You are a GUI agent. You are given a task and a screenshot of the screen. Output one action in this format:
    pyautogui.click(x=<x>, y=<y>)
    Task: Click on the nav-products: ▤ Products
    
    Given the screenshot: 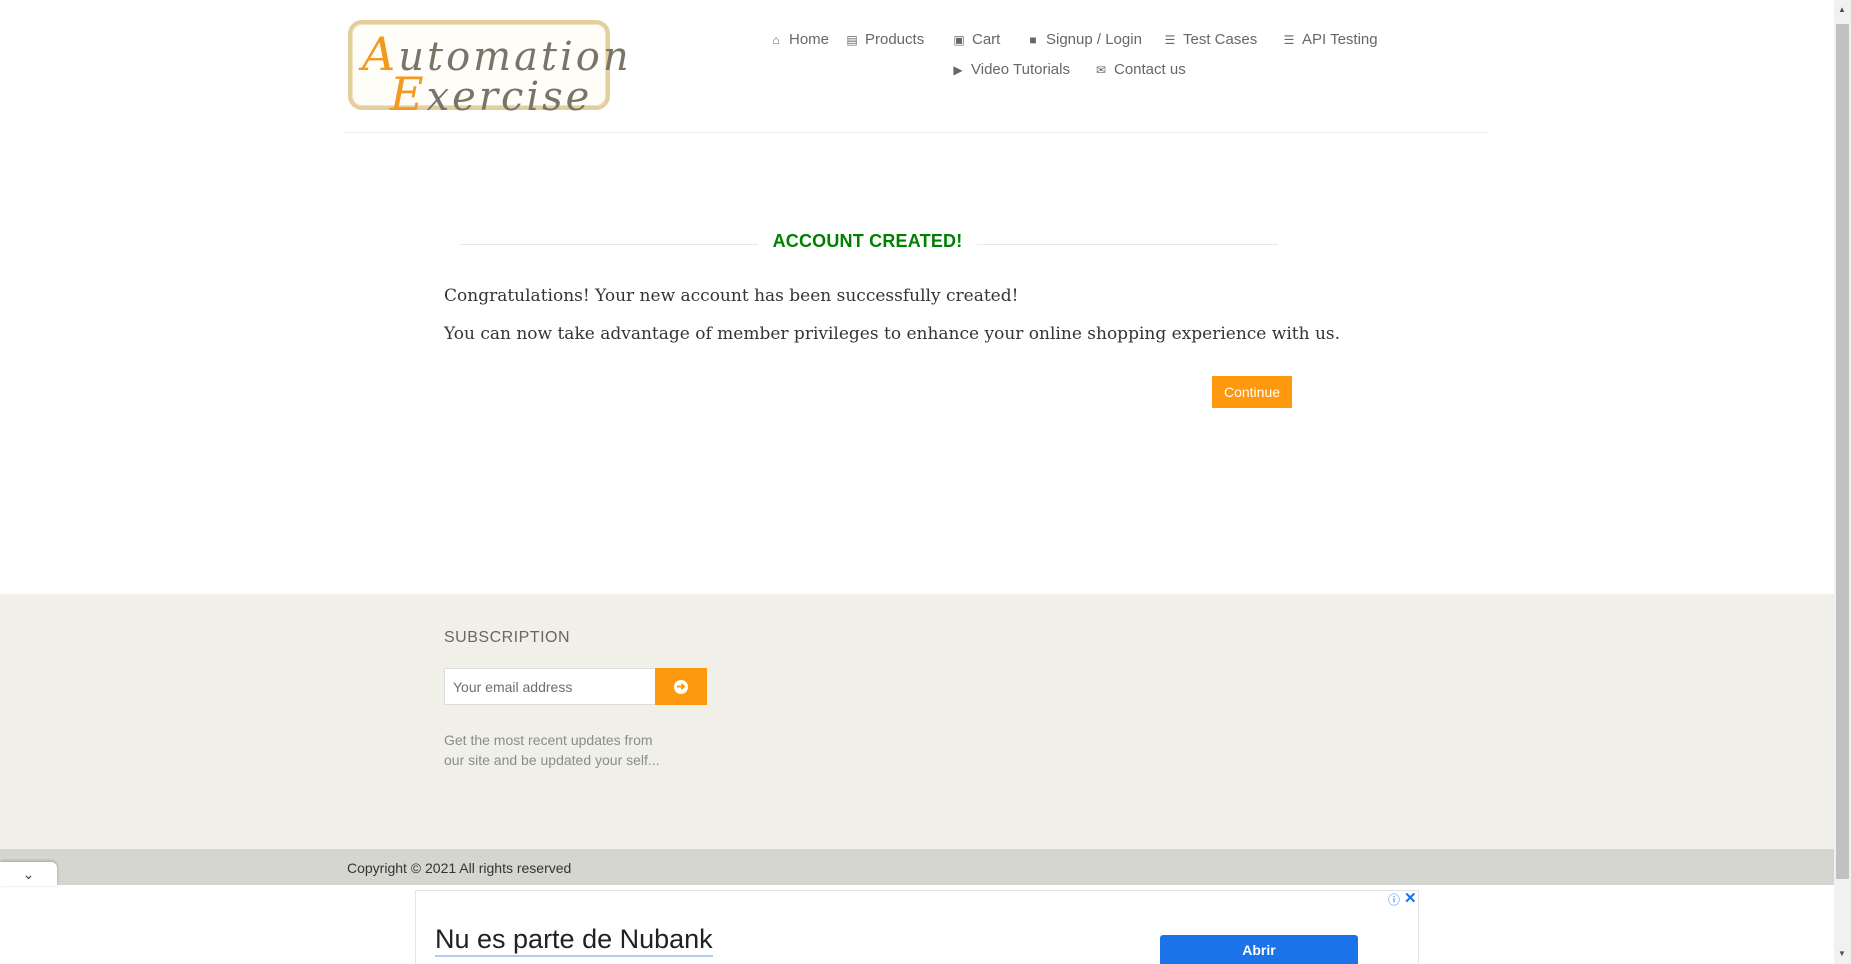 What is the action you would take?
    pyautogui.click(x=884, y=39)
    